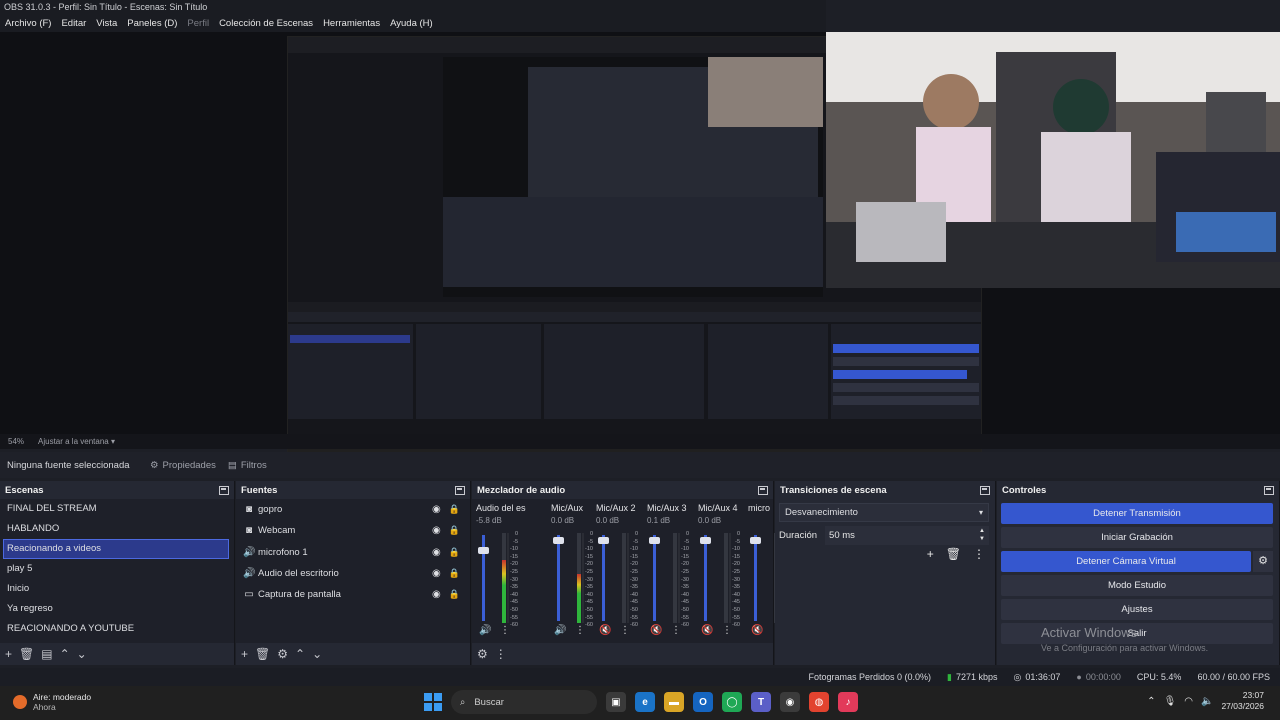 This screenshot has width=1280, height=720. What do you see at coordinates (1151, 701) in the screenshot?
I see `chevron-up-icon: ⌃` at bounding box center [1151, 701].